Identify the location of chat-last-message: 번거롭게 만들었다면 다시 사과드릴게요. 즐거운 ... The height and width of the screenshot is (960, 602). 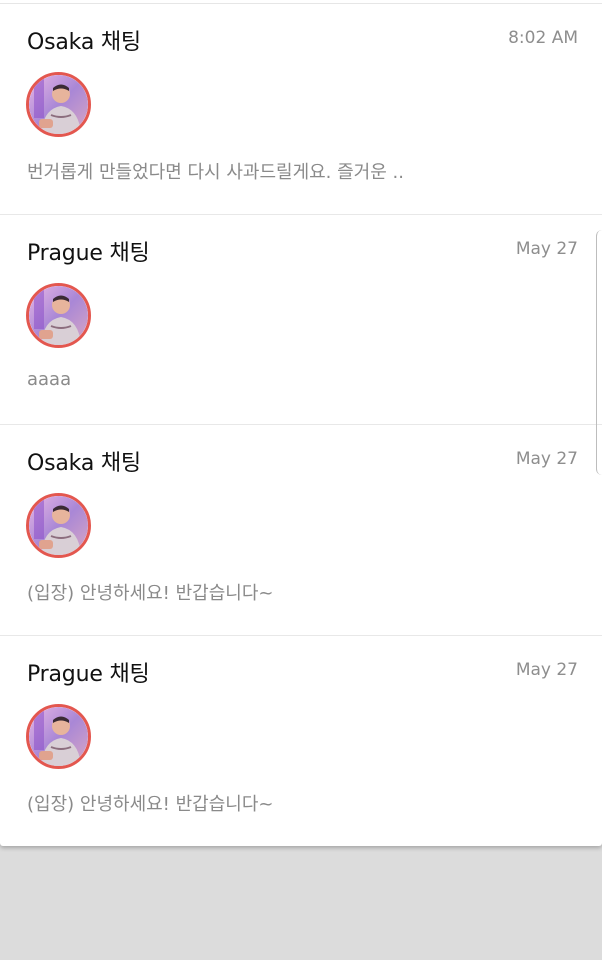
(215, 172).